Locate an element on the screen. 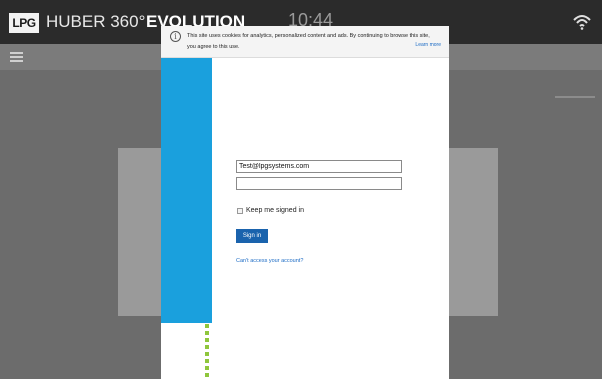 This screenshot has height=379, width=602. keep-signed-in-label: Keep me signed in is located at coordinates (275, 210).